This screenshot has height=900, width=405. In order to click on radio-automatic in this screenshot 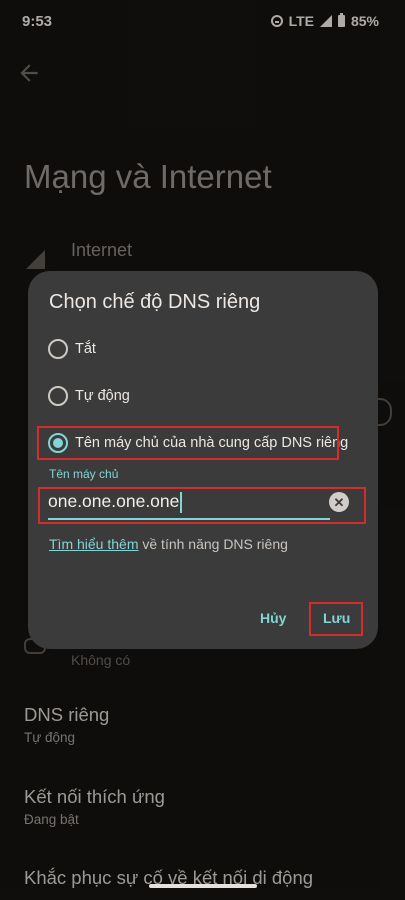, I will do `click(58, 396)`.